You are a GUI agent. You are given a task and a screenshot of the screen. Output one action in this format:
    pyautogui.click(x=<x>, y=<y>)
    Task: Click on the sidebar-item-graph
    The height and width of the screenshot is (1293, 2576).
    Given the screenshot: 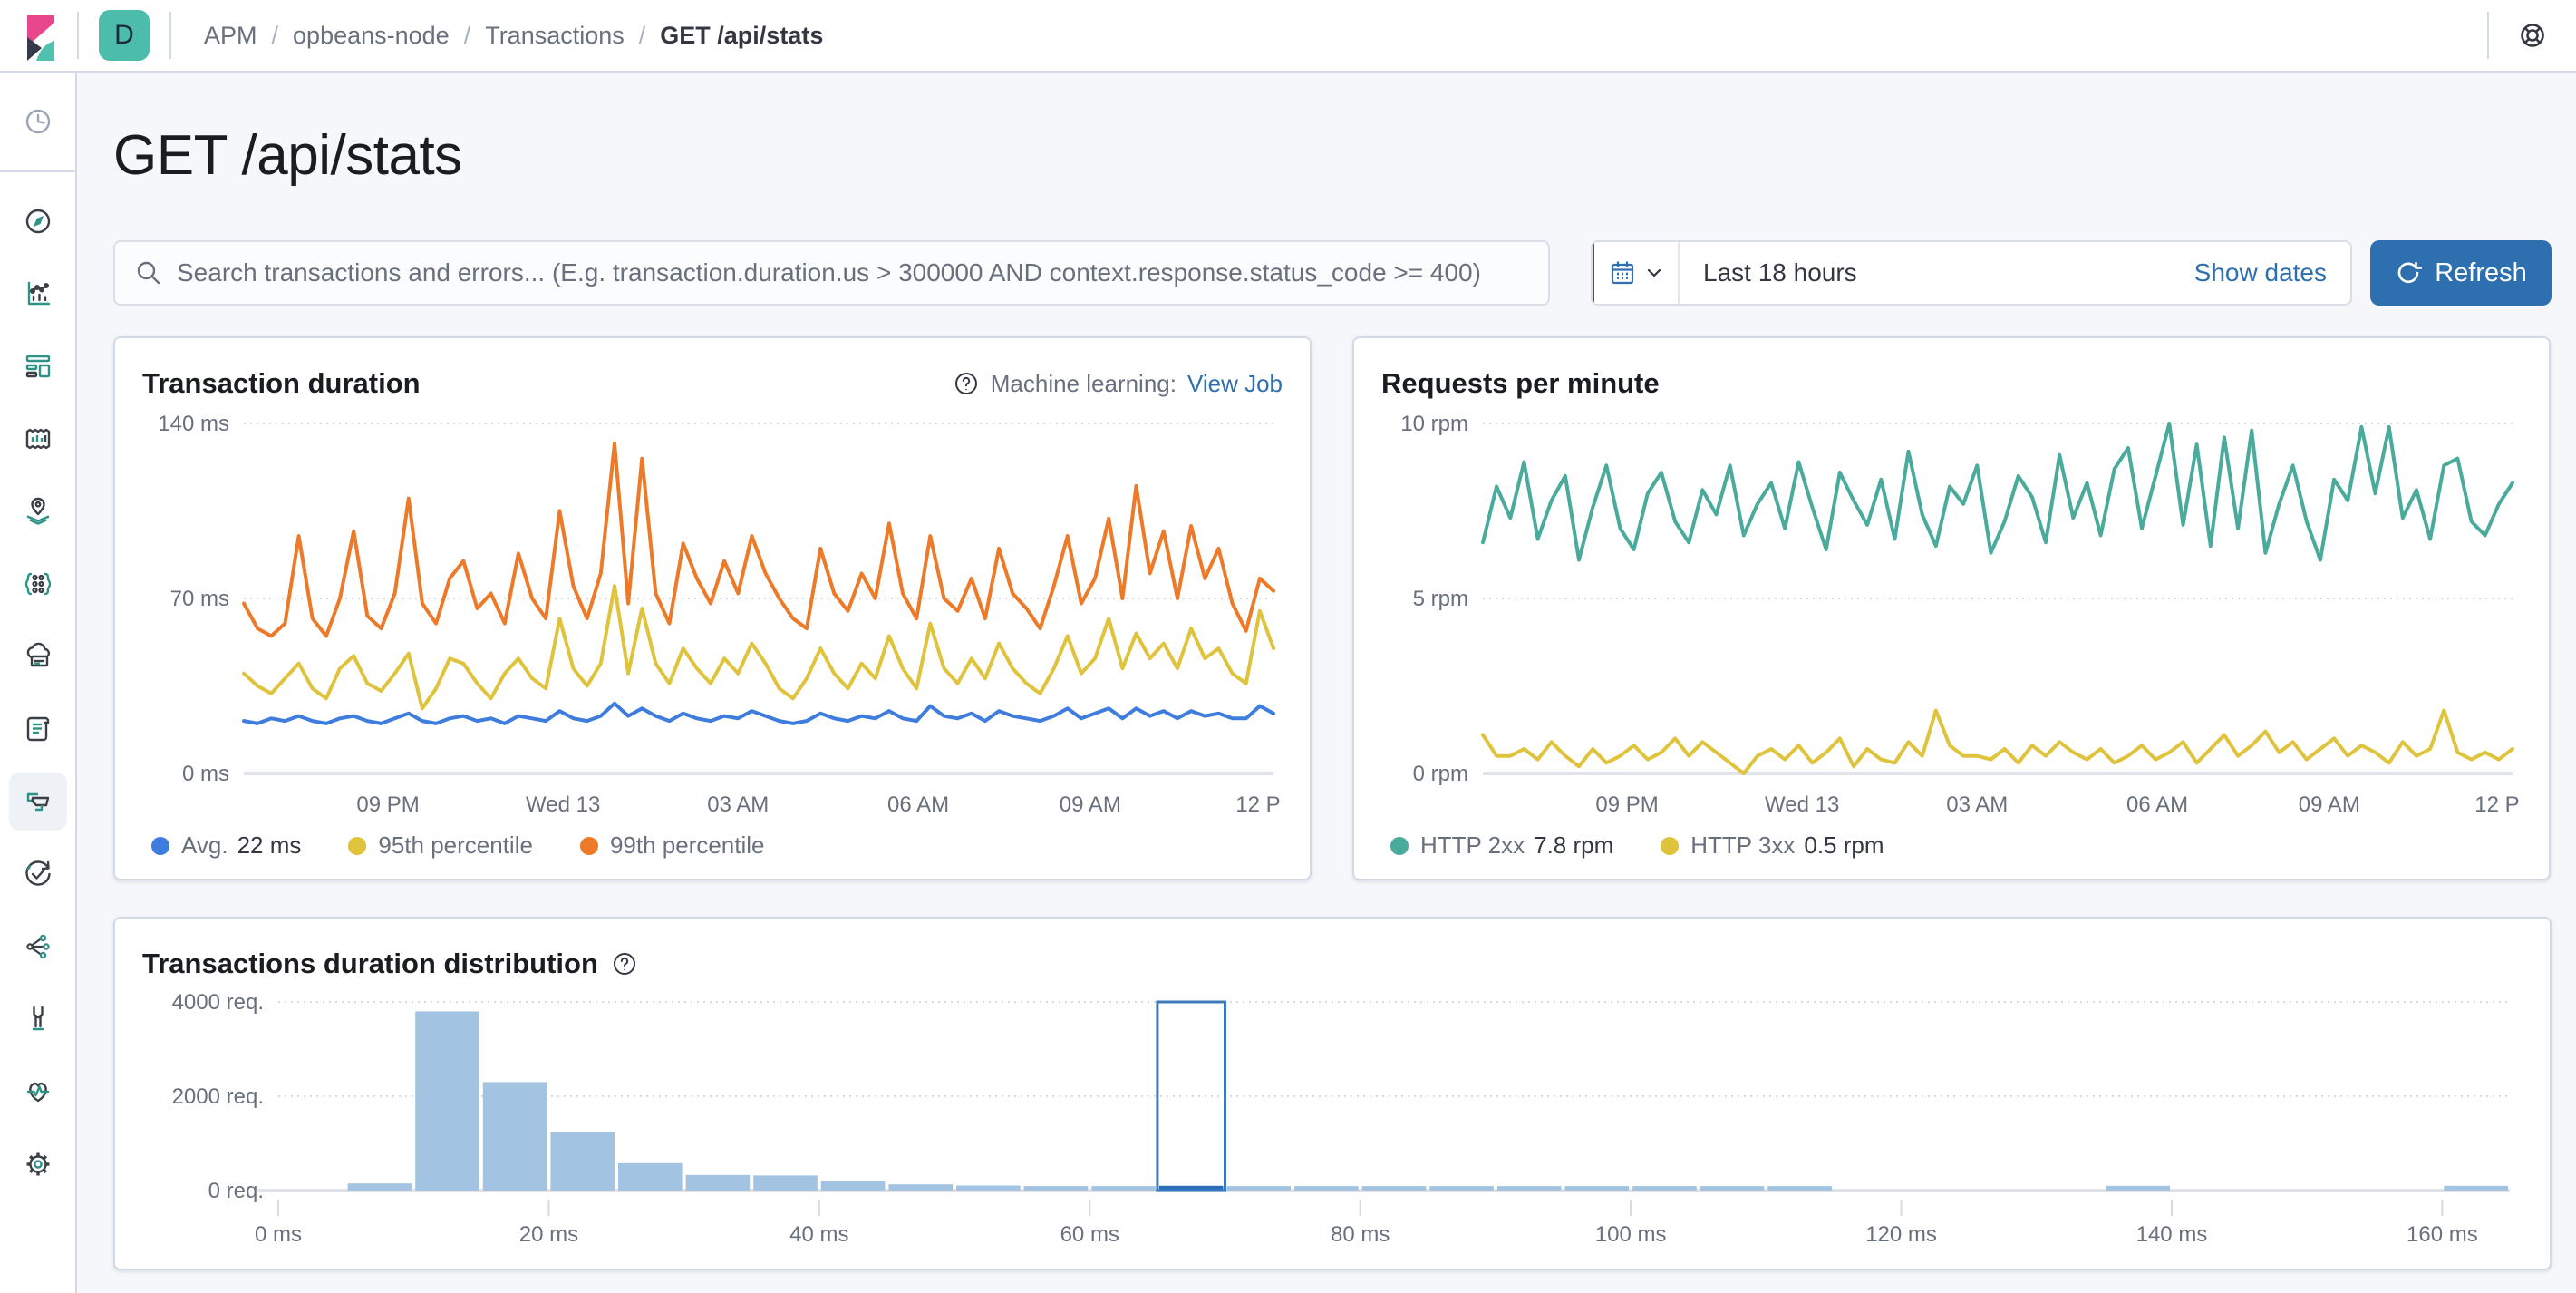 What is the action you would take?
    pyautogui.click(x=38, y=946)
    